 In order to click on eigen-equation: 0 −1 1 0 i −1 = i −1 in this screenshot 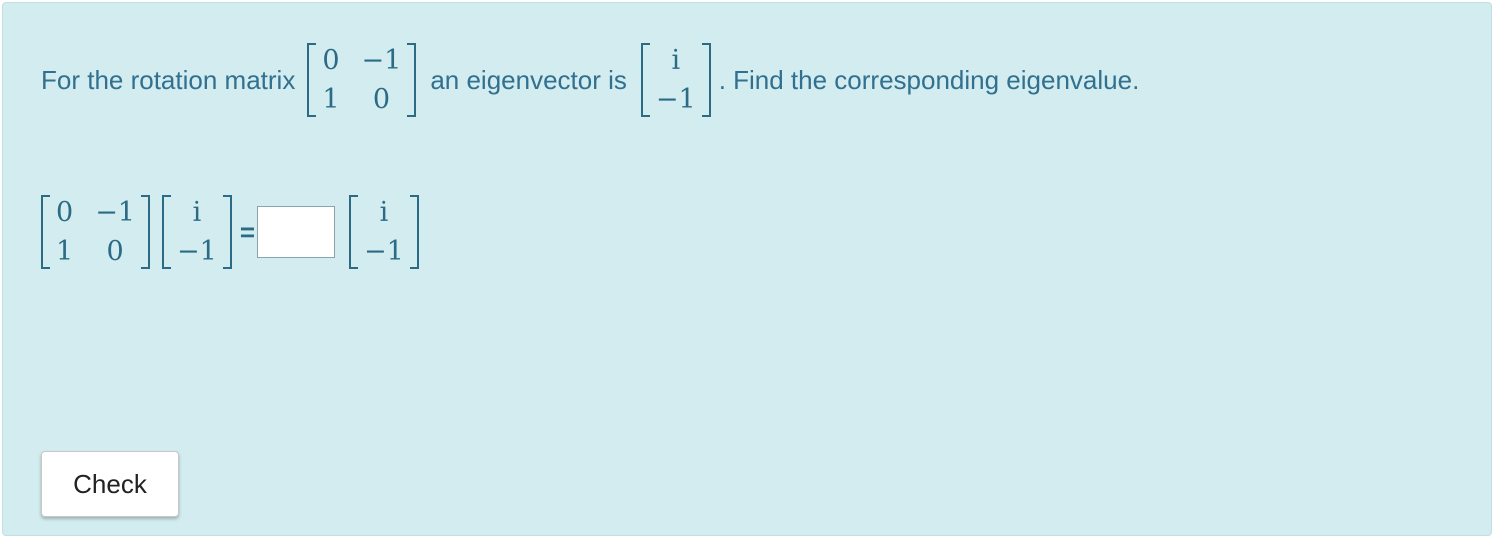, I will do `click(236, 232)`.